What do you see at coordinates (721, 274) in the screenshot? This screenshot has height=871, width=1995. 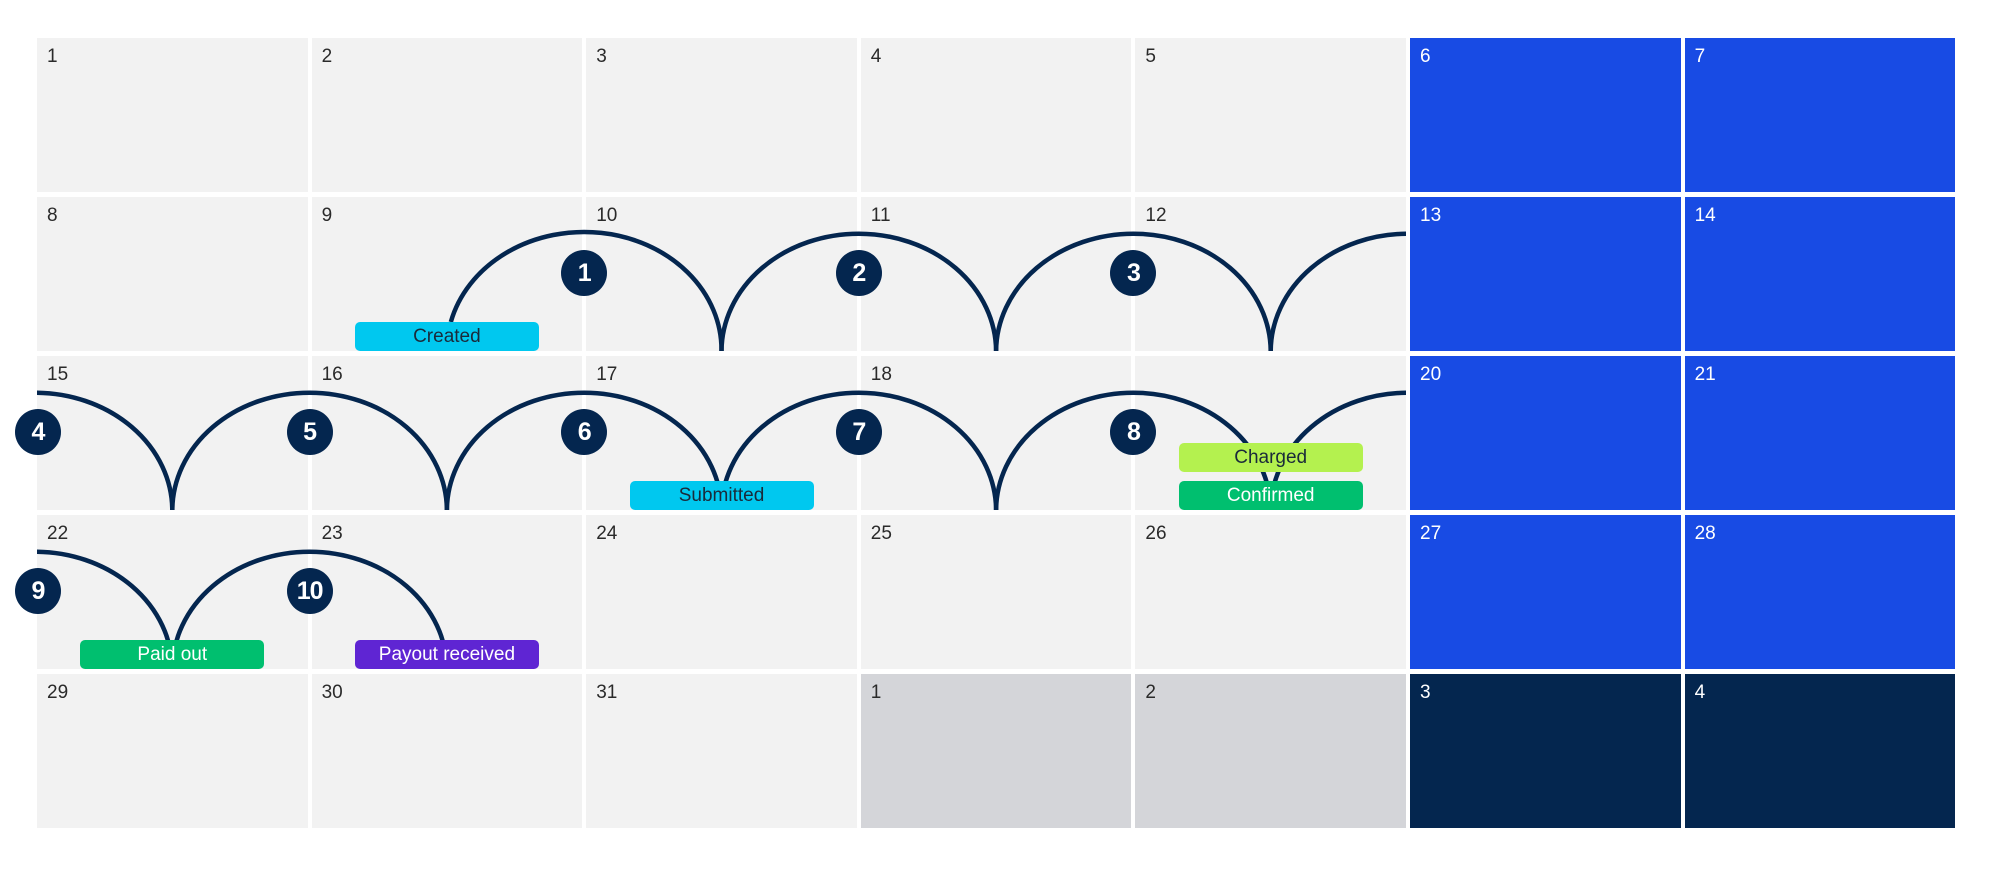 I see `day-cell-10: 10` at bounding box center [721, 274].